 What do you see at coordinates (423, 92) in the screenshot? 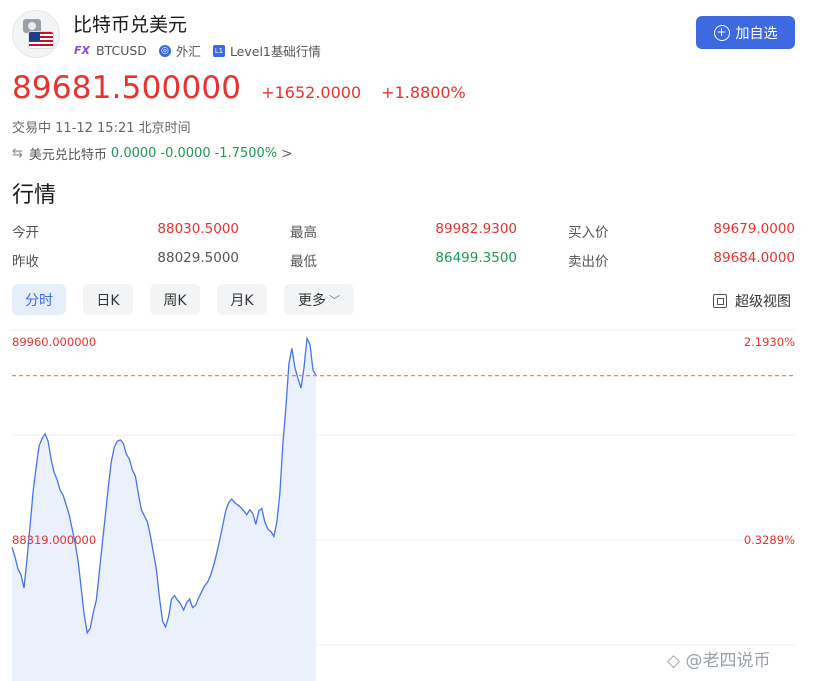
I see `price-change-percent: +1.8800%` at bounding box center [423, 92].